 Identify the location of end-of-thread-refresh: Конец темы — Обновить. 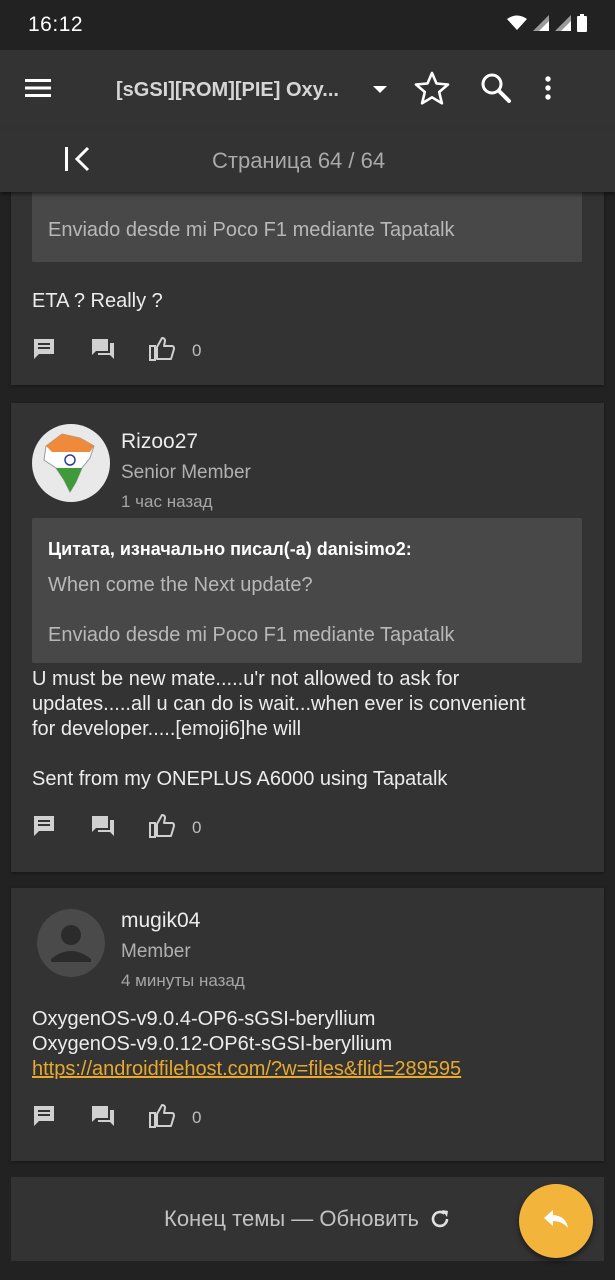
(307, 1219).